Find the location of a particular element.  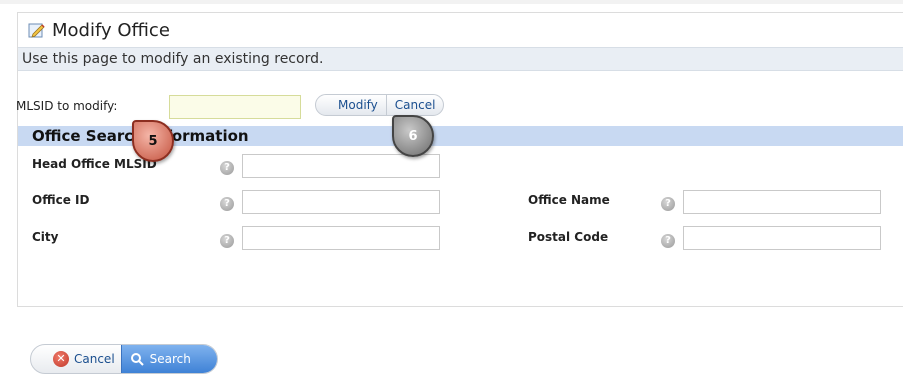

postal-code-input is located at coordinates (782, 238).